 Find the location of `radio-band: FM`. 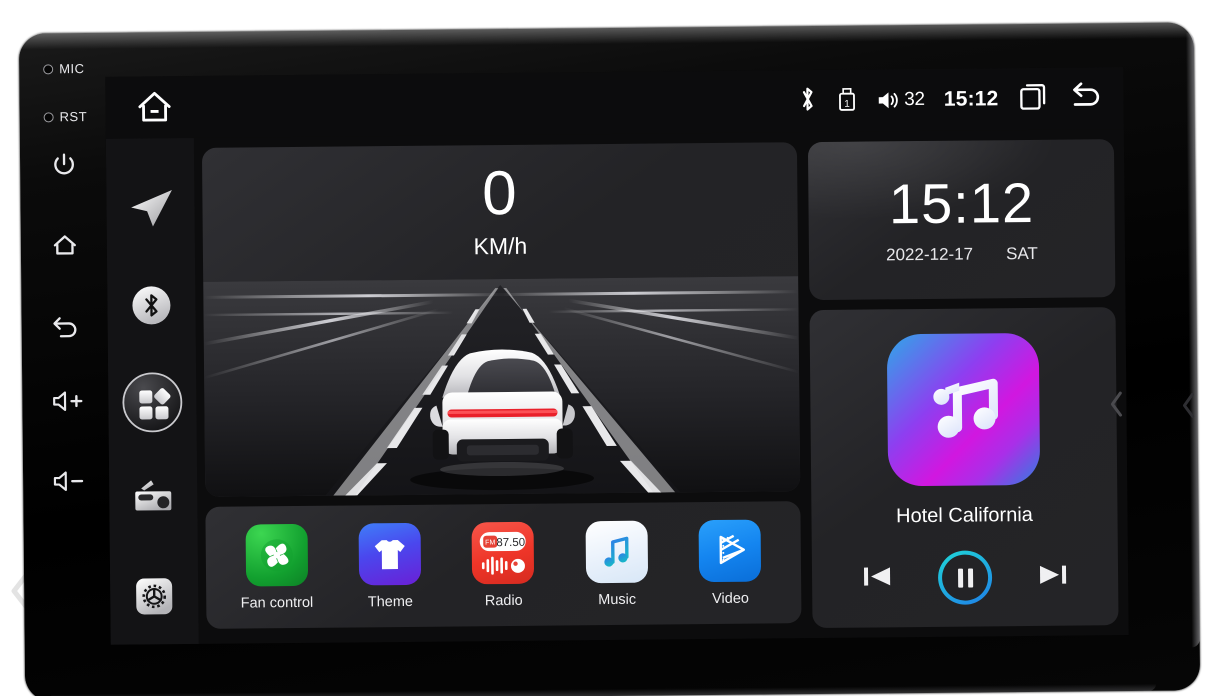

radio-band: FM is located at coordinates (491, 542).